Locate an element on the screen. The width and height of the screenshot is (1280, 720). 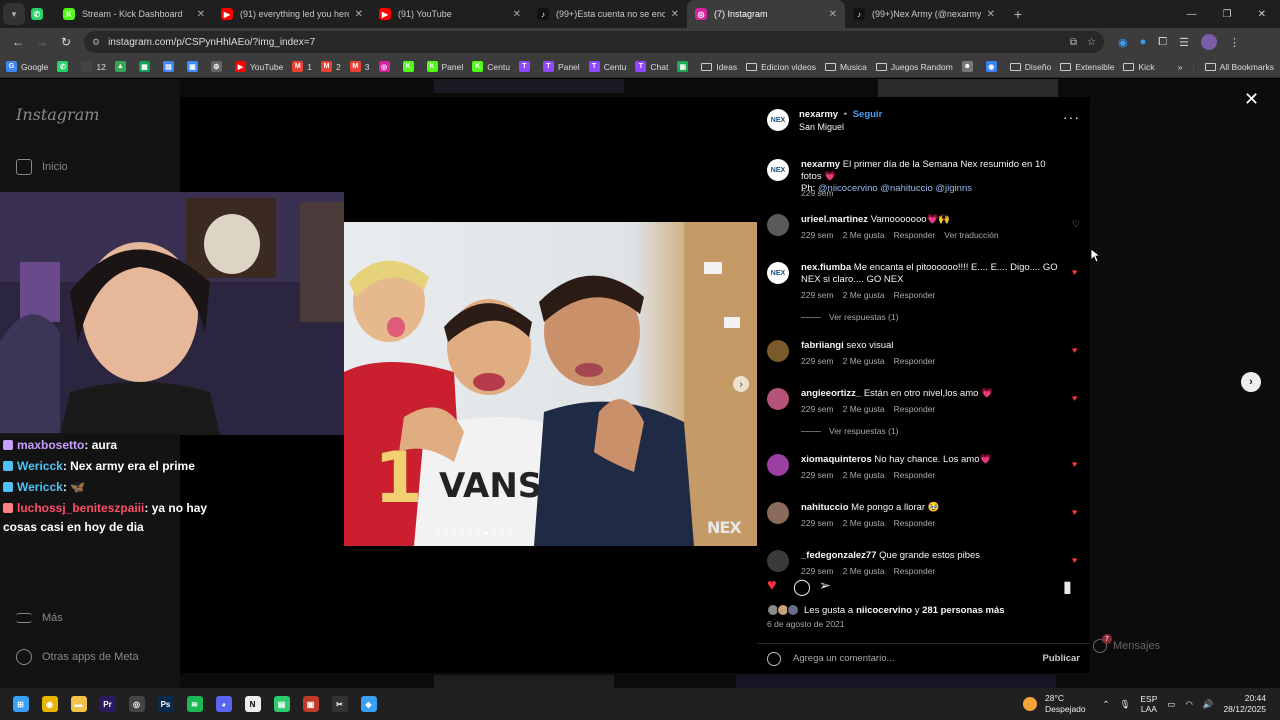
bookmark-item: K is located at coordinates (410, 66).